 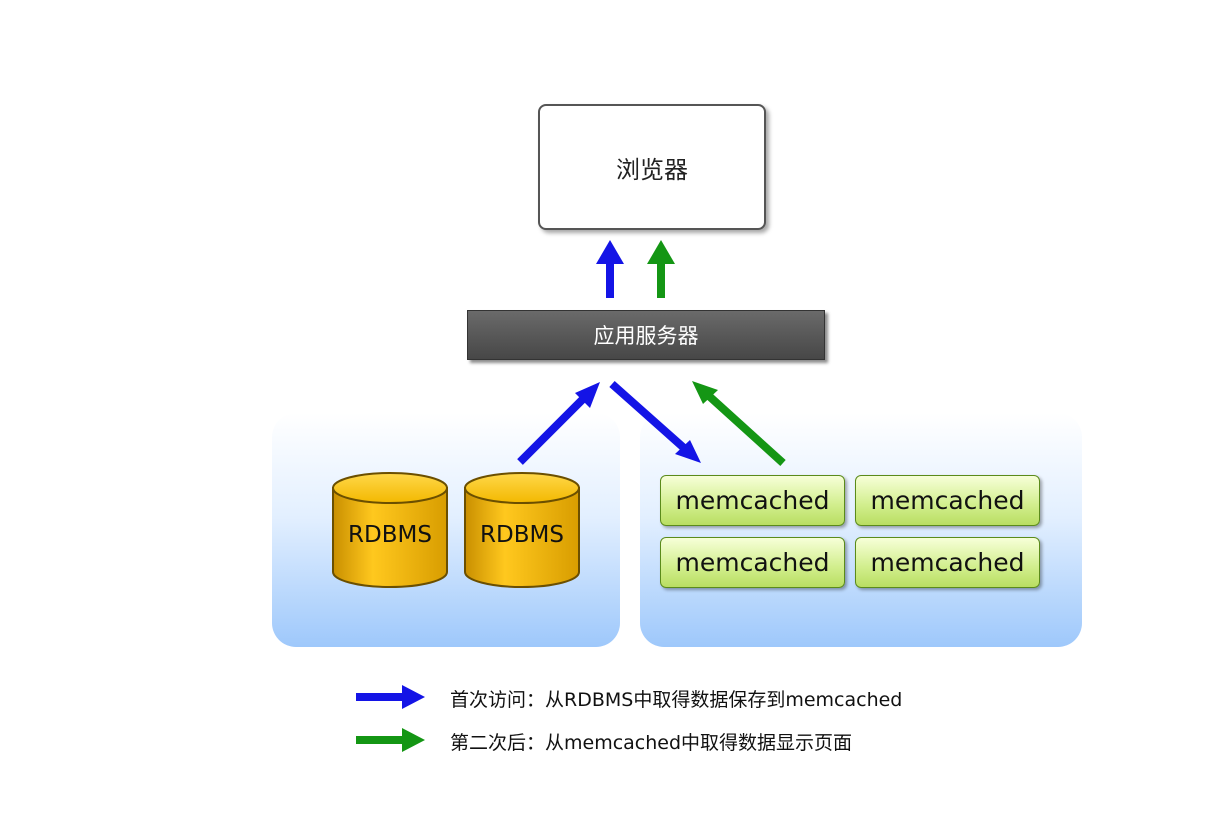 What do you see at coordinates (390, 740) in the screenshot?
I see `legend-green-arrow-icon` at bounding box center [390, 740].